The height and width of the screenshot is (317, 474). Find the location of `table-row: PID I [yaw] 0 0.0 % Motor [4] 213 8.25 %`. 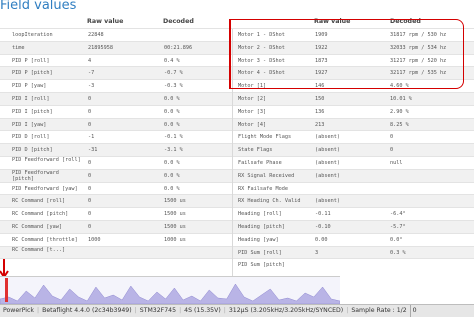

table-row: PID I [yaw] 0 0.0 % Motor [4] 213 8.25 % is located at coordinates (237, 124).